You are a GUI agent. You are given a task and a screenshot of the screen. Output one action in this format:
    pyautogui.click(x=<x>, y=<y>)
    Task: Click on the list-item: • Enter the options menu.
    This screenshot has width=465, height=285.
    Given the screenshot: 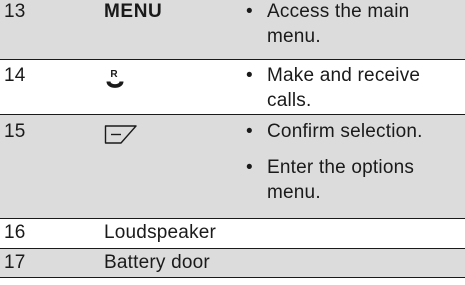 What is the action you would take?
    pyautogui.click(x=353, y=180)
    